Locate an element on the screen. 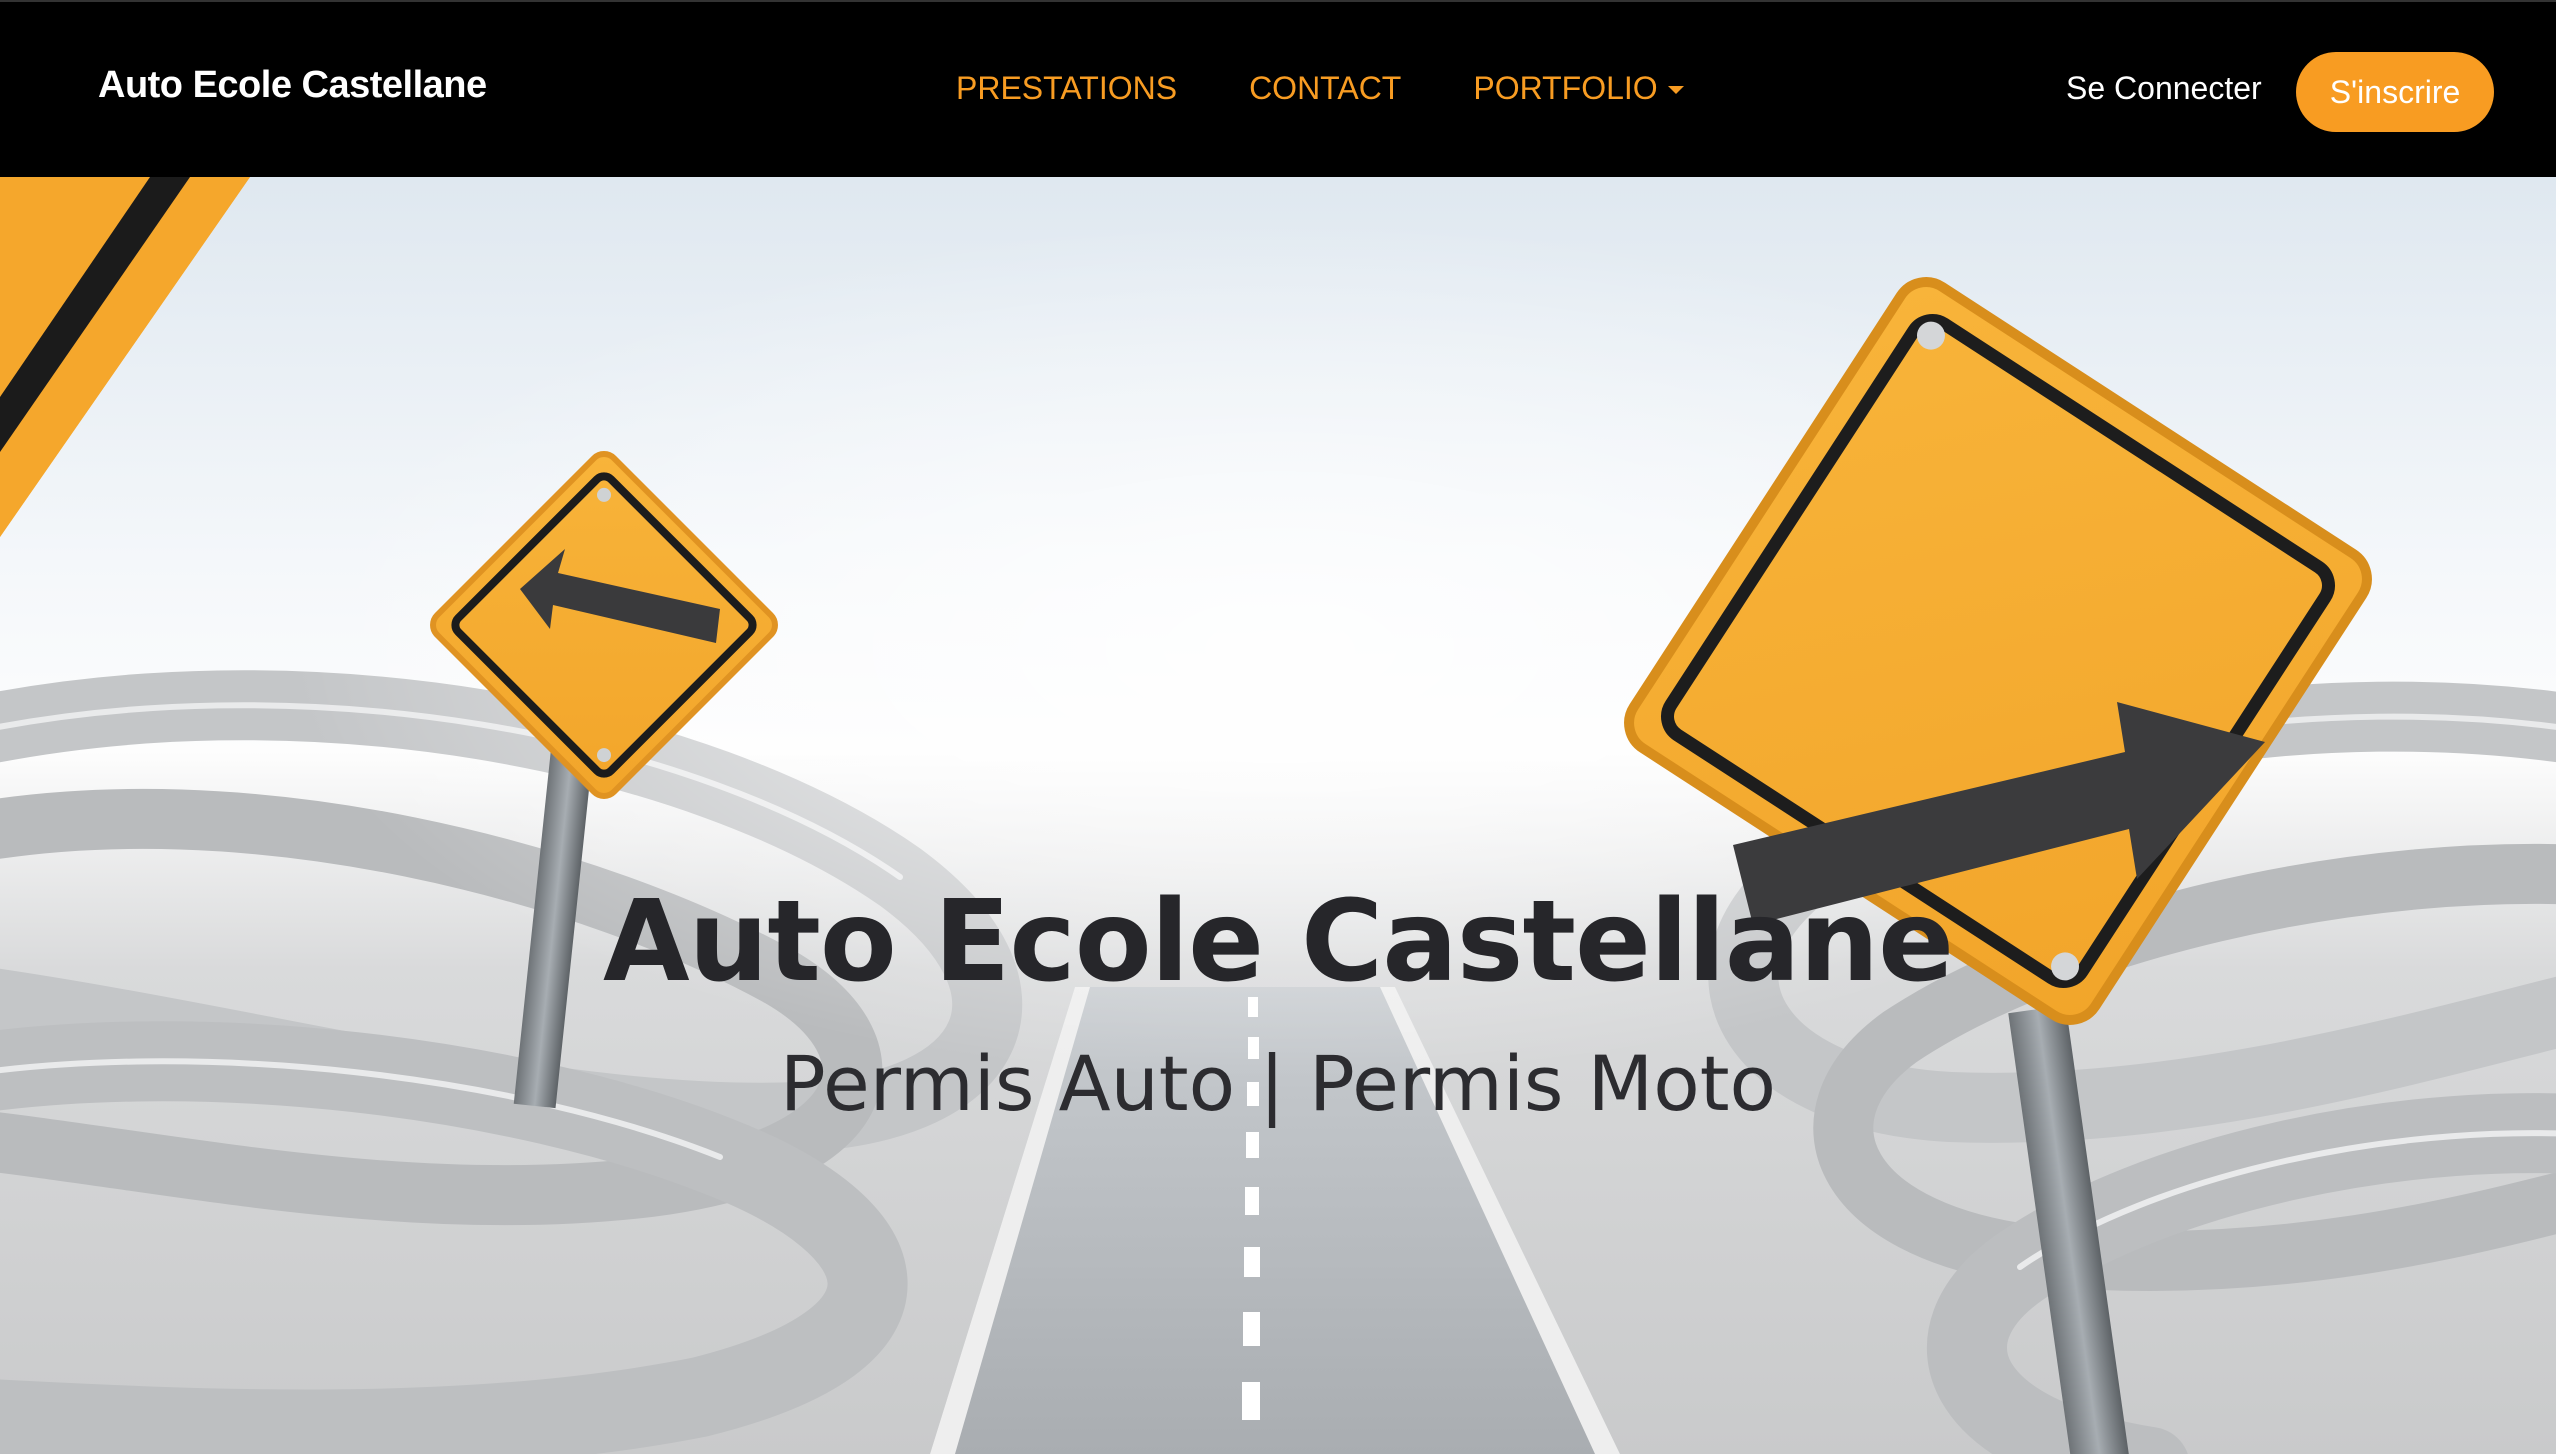  nav-link-label: CONTACT is located at coordinates (1325, 88).